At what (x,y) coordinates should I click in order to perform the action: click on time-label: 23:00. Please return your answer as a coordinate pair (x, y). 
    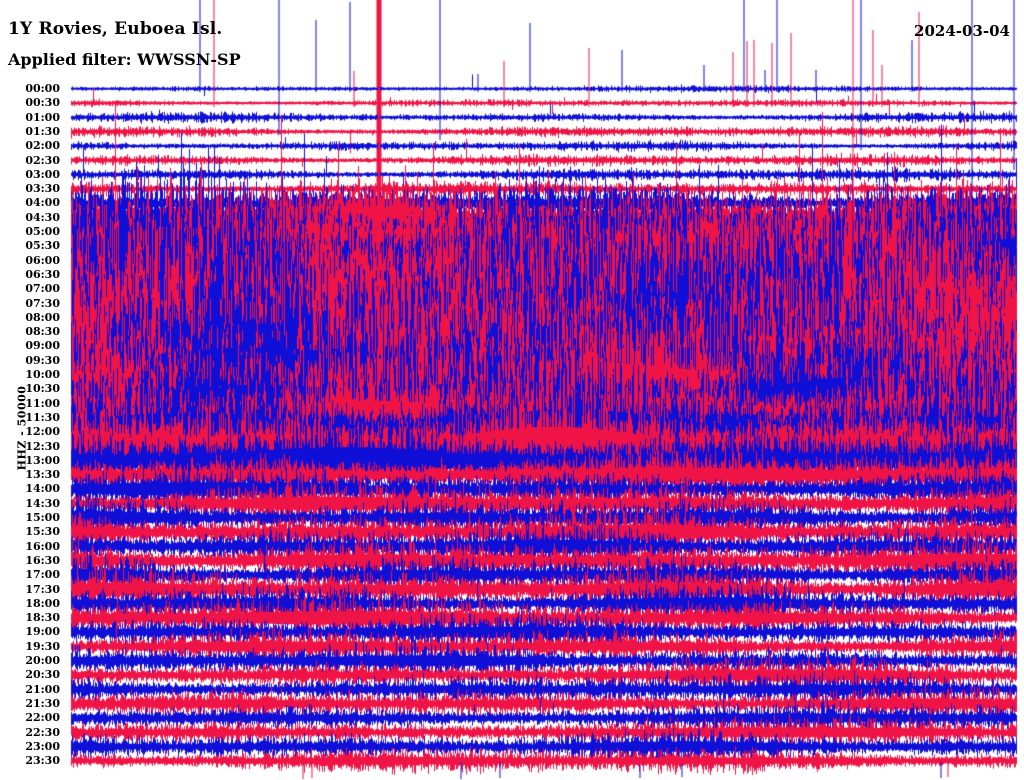
    Looking at the image, I should click on (42, 746).